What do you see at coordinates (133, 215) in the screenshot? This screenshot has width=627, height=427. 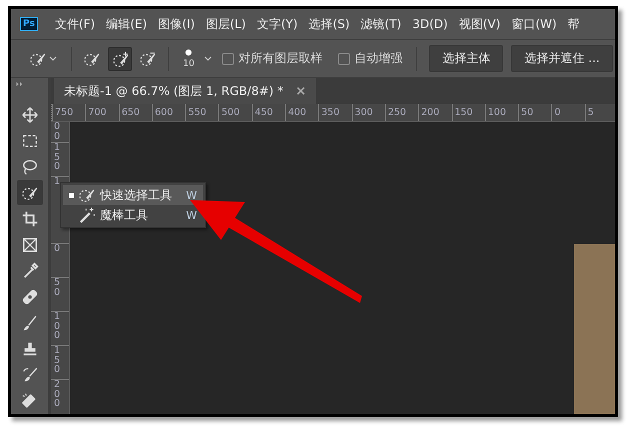 I see `menu-item: 魔棒工具 W` at bounding box center [133, 215].